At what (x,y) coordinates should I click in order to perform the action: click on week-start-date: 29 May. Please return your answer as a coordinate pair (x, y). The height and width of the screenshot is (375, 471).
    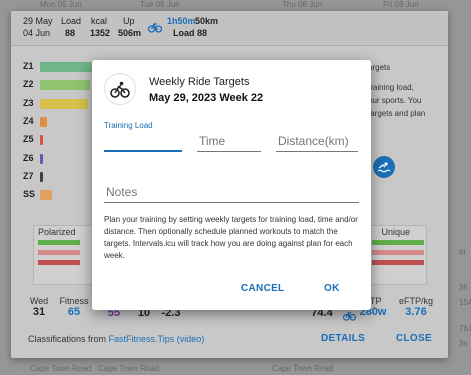
    Looking at the image, I should click on (38, 21).